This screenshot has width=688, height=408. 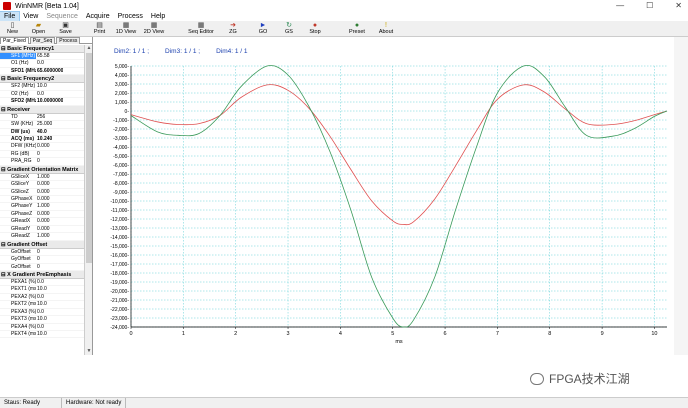 I want to click on open-button: ▰ Open, so click(x=38, y=29).